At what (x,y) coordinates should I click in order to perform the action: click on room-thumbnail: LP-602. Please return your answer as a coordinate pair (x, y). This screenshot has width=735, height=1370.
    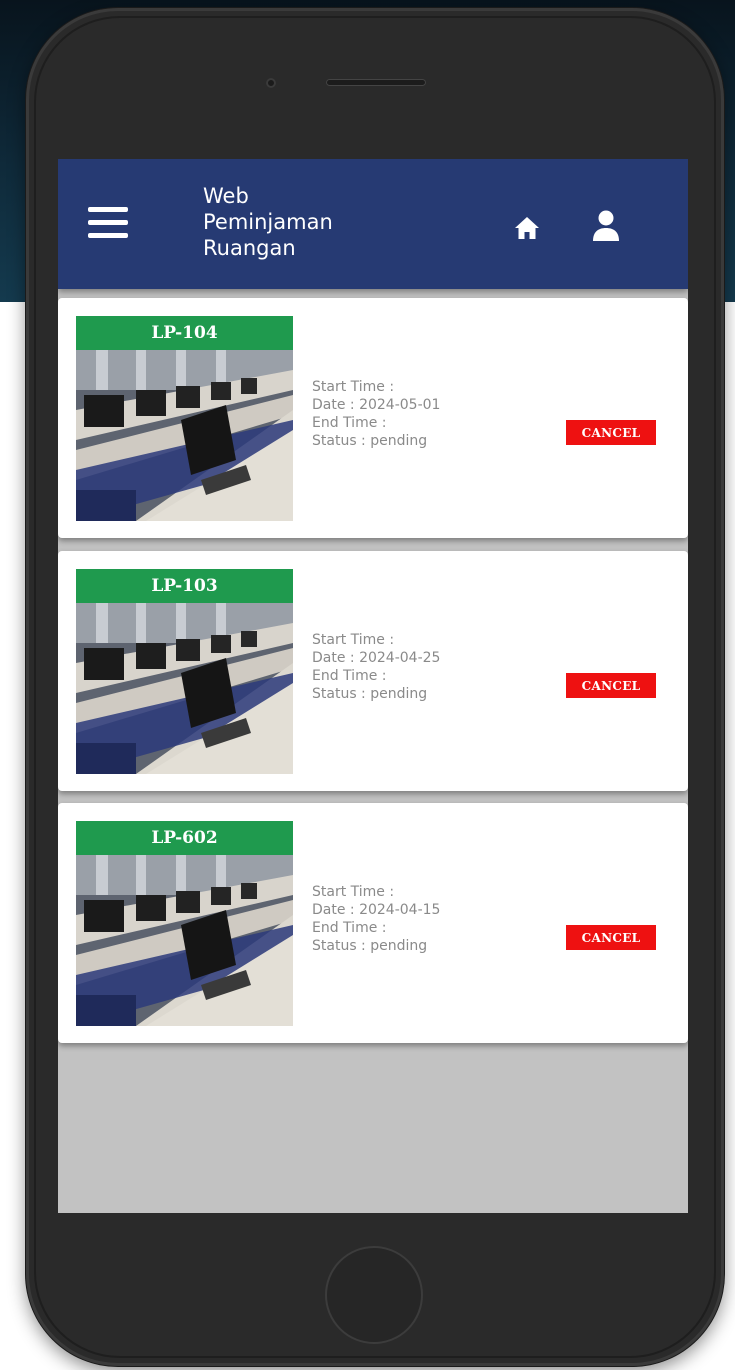
    Looking at the image, I should click on (184, 923).